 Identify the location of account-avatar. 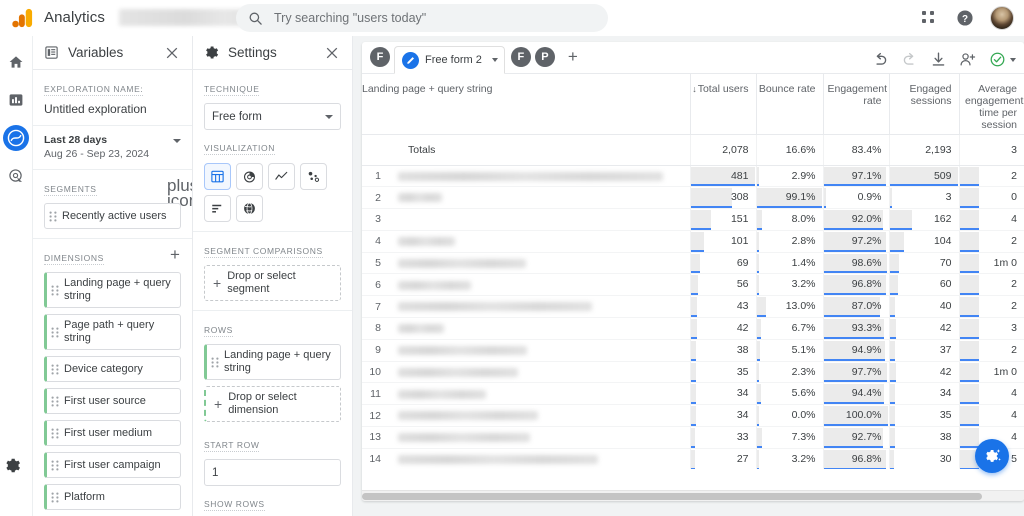
(1002, 18).